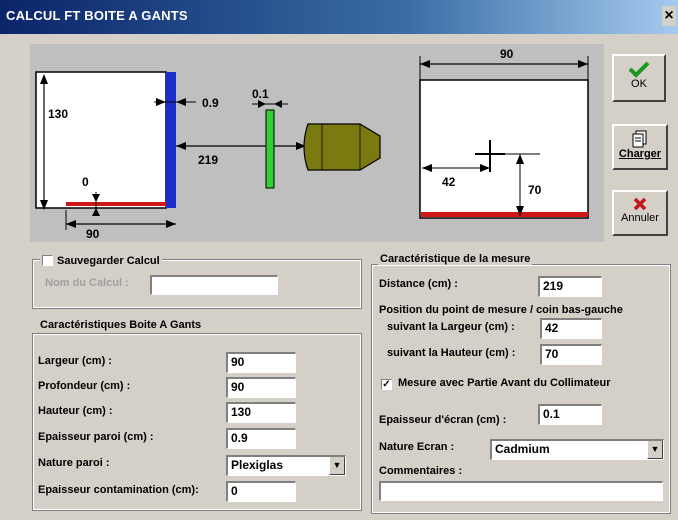  What do you see at coordinates (455, 259) in the screenshot?
I see `measure-group-title: Caractéristique de la mesure` at bounding box center [455, 259].